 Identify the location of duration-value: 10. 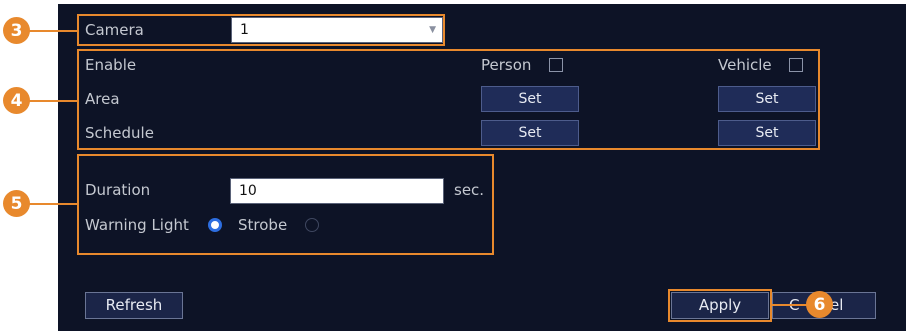
(248, 191).